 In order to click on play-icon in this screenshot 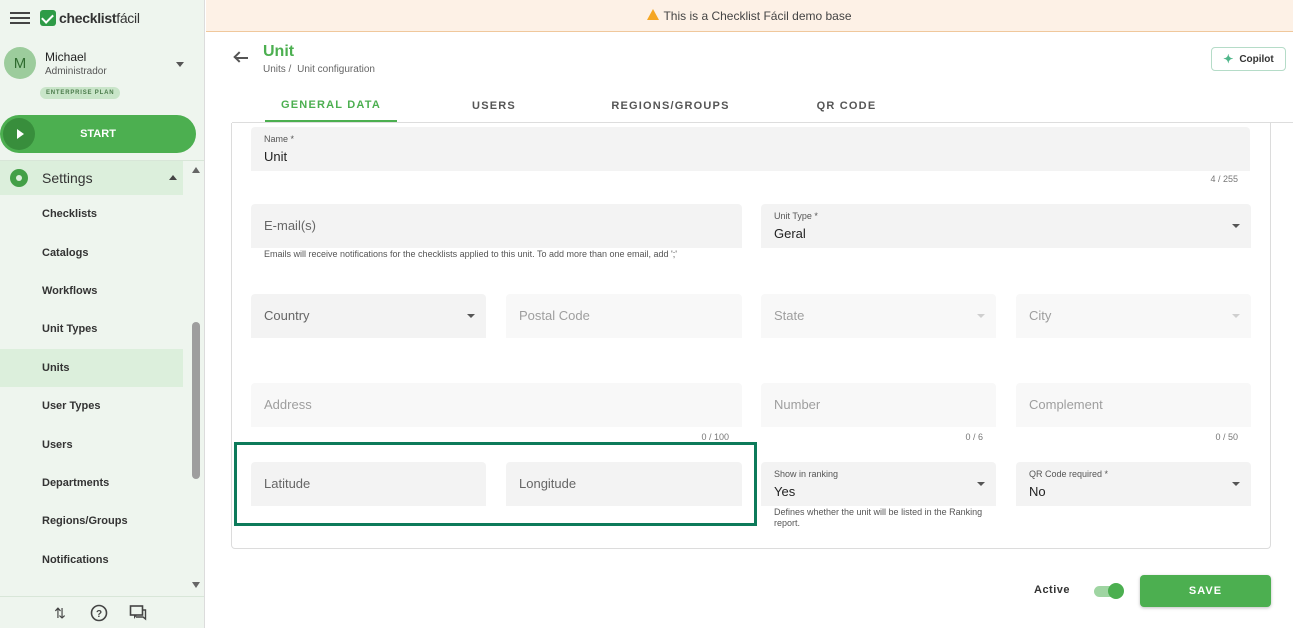, I will do `click(19, 134)`.